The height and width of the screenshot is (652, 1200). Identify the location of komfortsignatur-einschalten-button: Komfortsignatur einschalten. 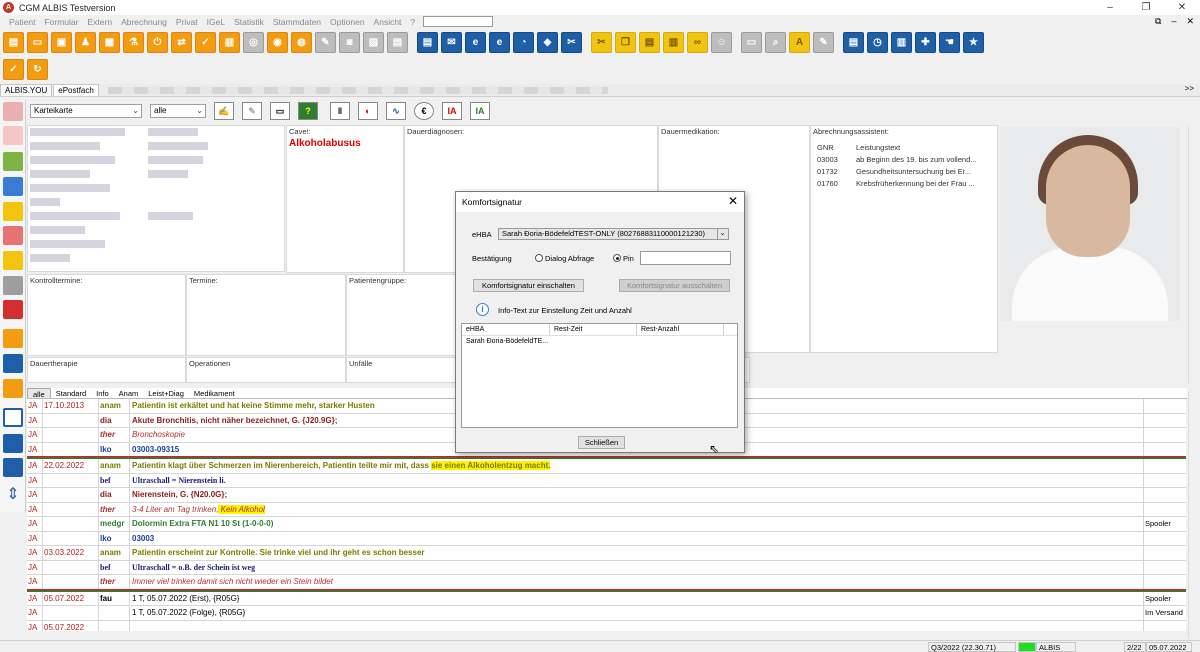
(528, 285).